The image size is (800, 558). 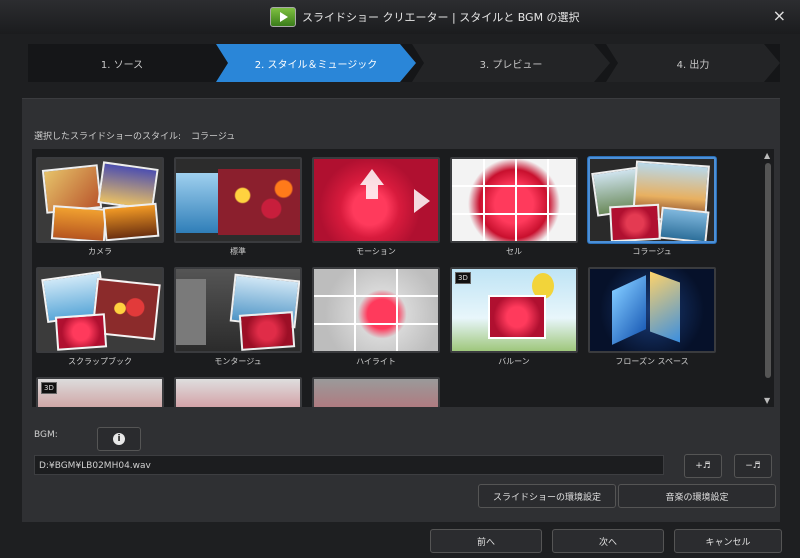 I want to click on style-item-highlight: ハイライト, so click(x=376, y=317).